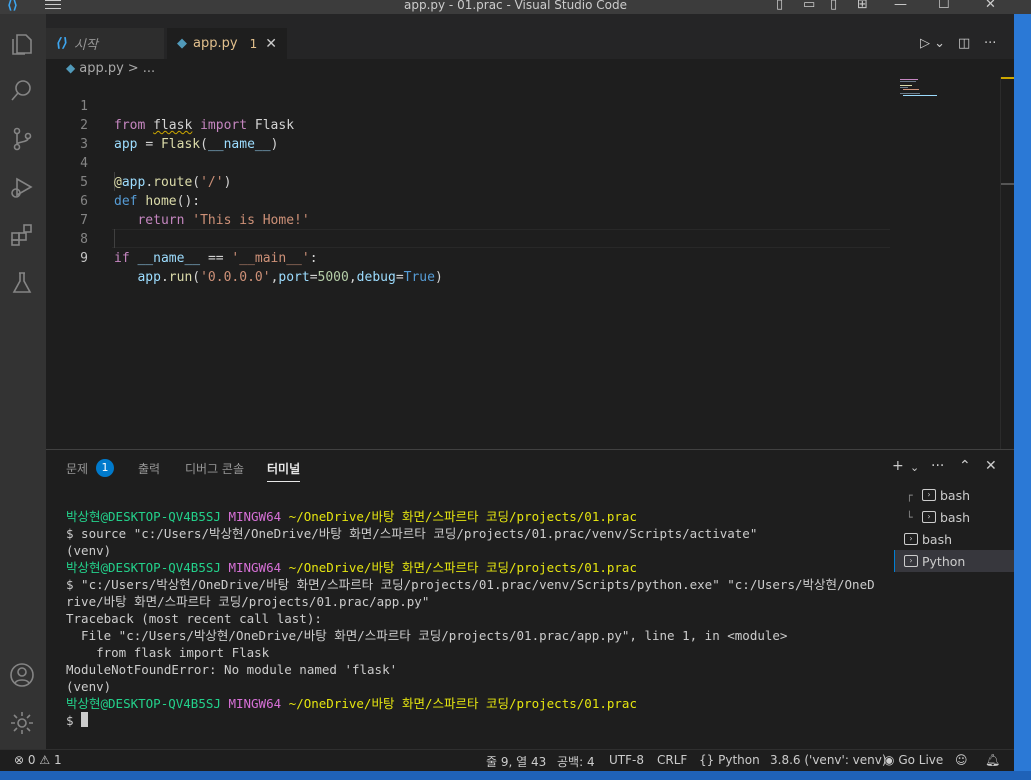 Image resolution: width=1031 pixels, height=780 pixels. I want to click on settings-gear-icon, so click(23, 724).